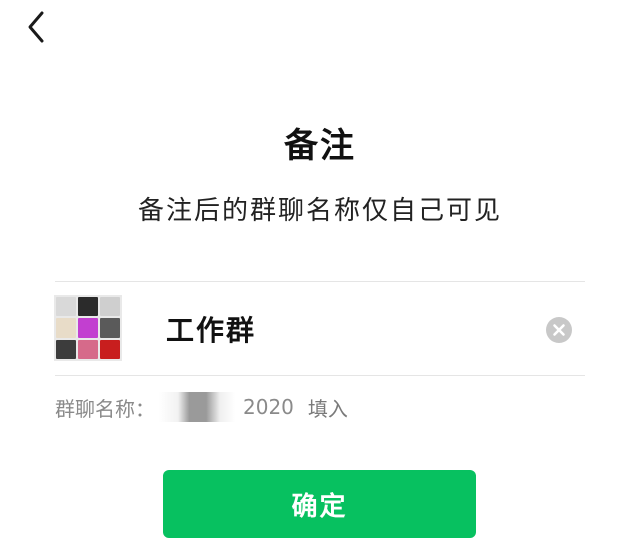 Image resolution: width=640 pixels, height=558 pixels. Describe the element at coordinates (320, 281) in the screenshot. I see `divider-top` at that location.